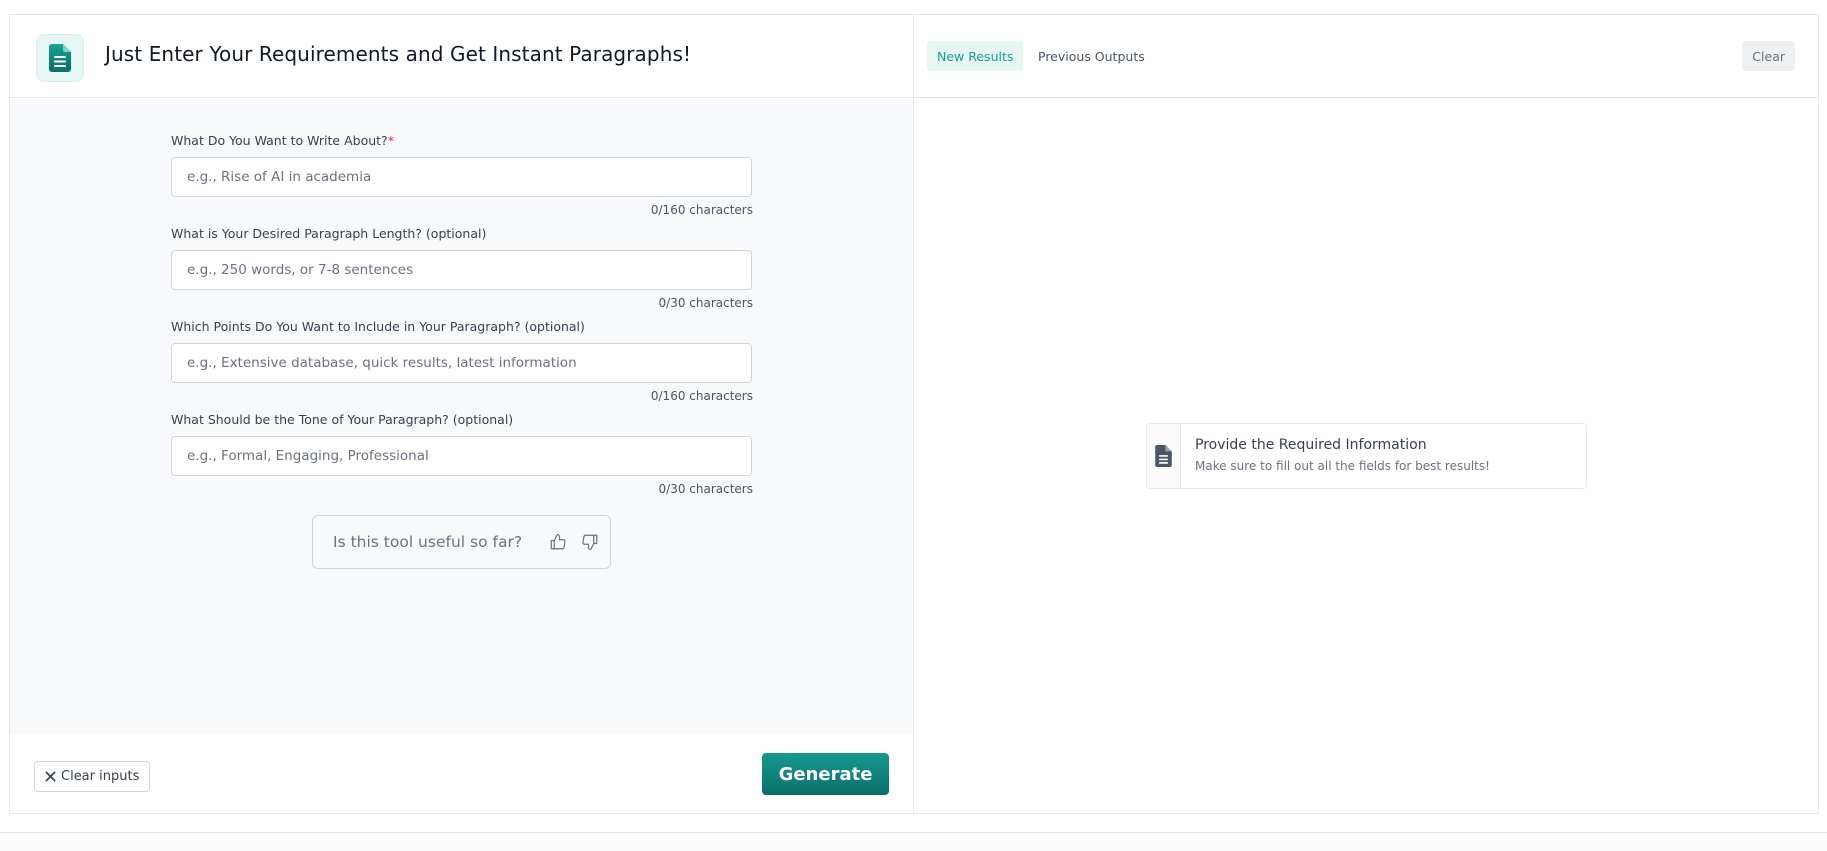  What do you see at coordinates (100, 776) in the screenshot?
I see `clear-inputs-label: Clear inputs` at bounding box center [100, 776].